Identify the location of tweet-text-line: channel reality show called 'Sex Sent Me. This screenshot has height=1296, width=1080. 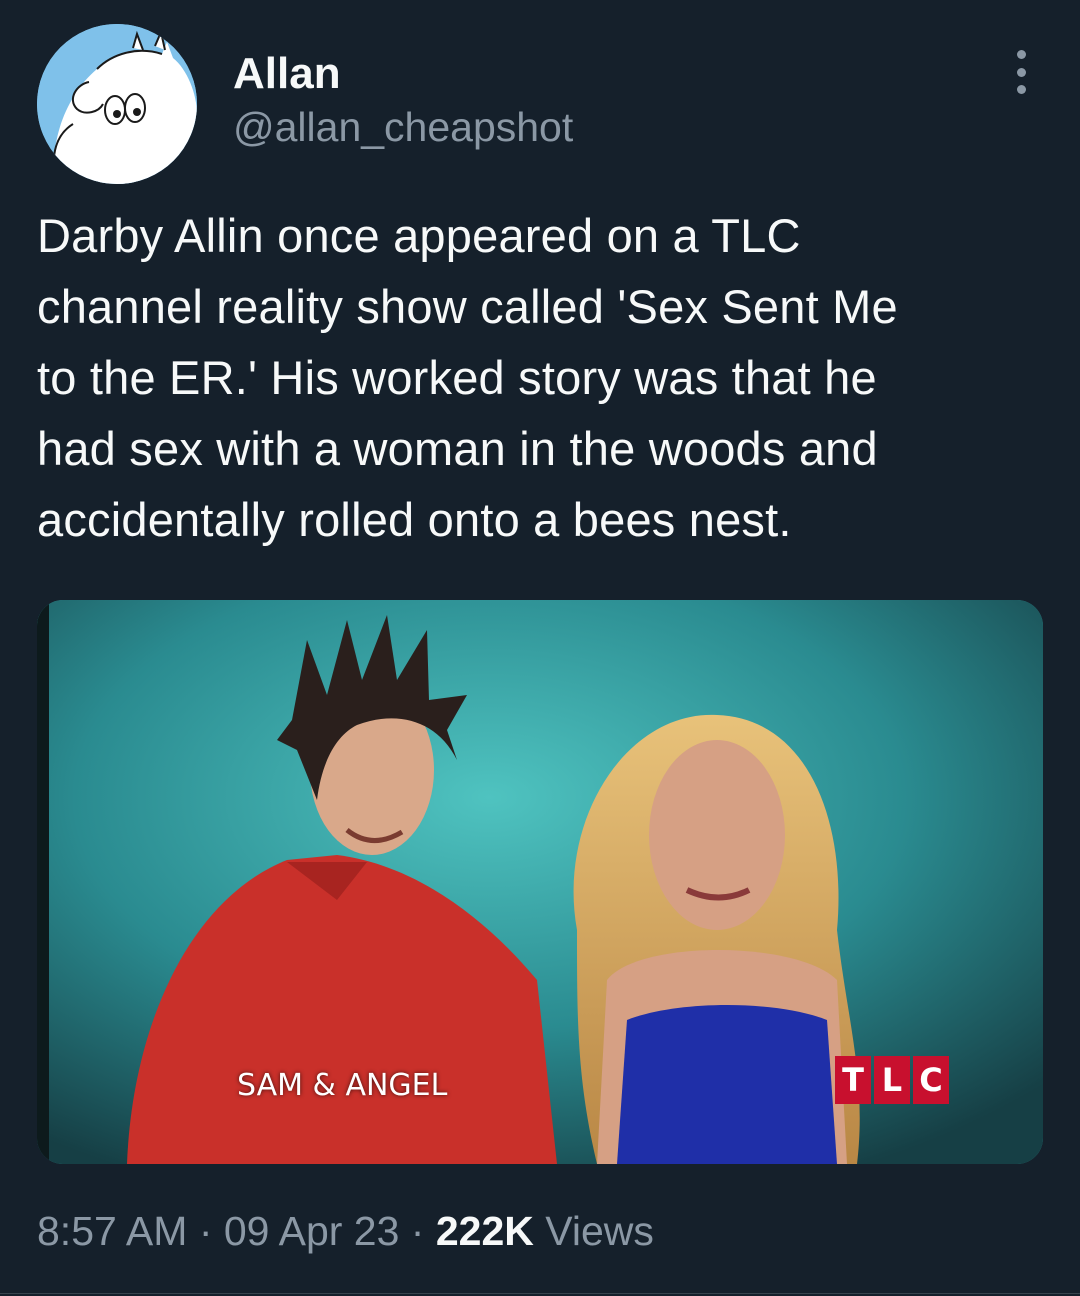
(467, 306).